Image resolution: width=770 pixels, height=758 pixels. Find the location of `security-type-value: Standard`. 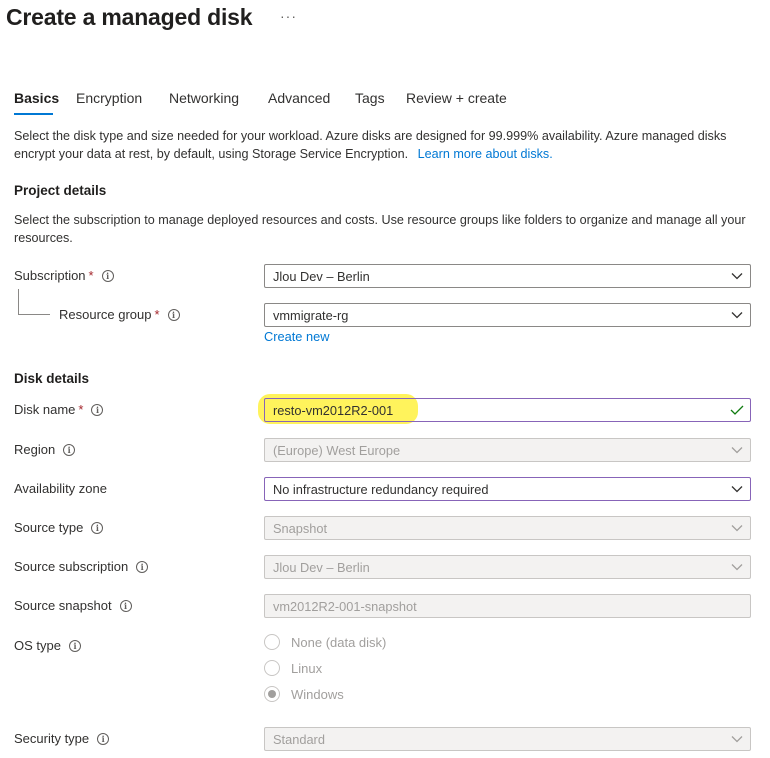

security-type-value: Standard is located at coordinates (299, 739).